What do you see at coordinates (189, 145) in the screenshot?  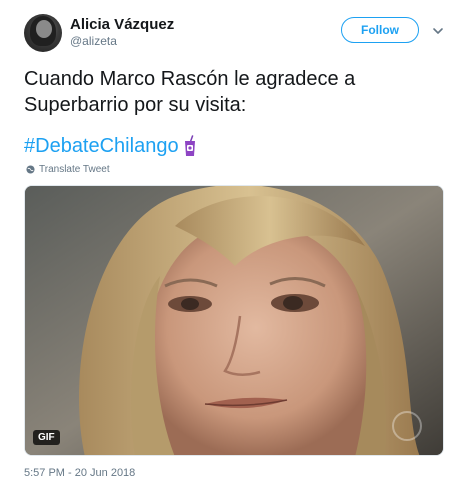 I see `drink-cup-icon` at bounding box center [189, 145].